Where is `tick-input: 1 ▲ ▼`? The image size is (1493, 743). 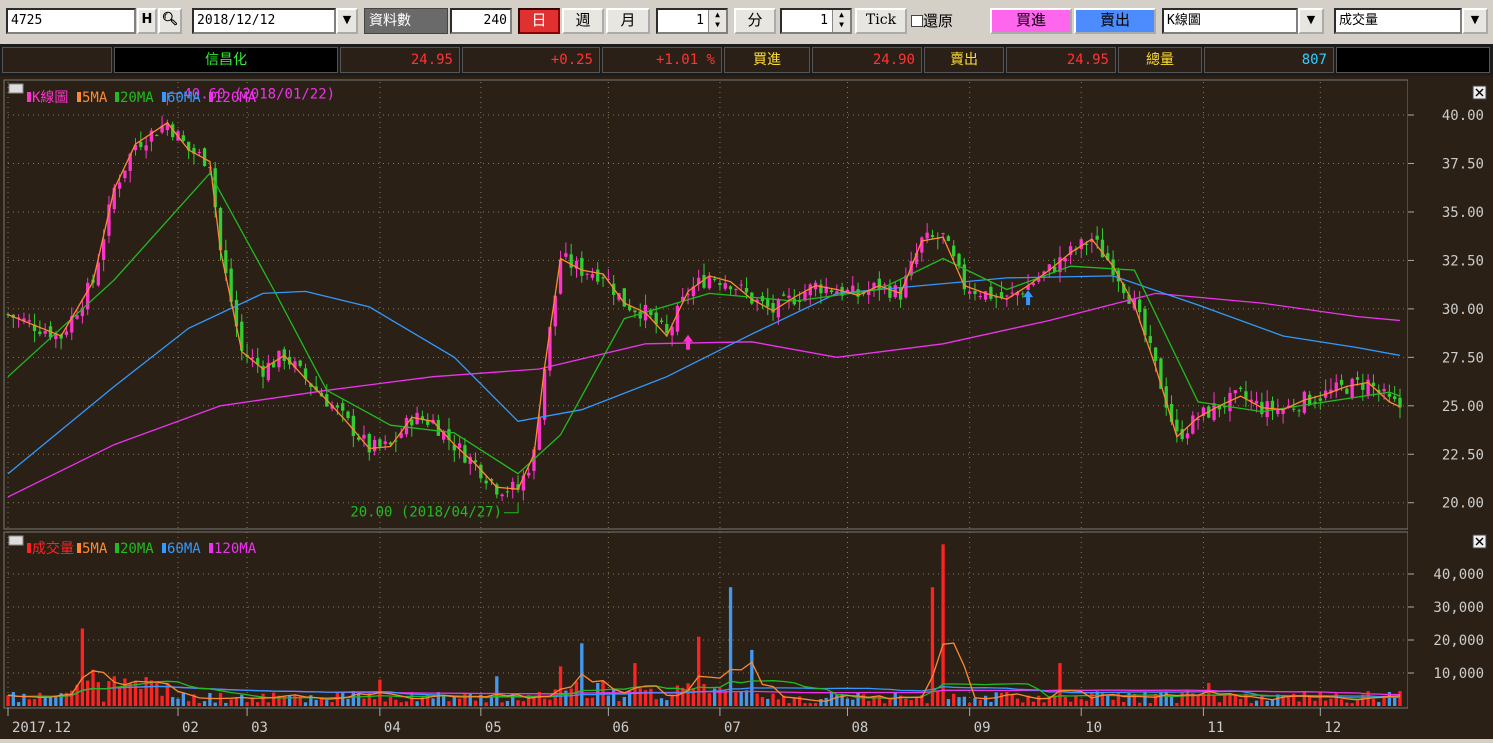 tick-input: 1 ▲ ▼ is located at coordinates (816, 21).